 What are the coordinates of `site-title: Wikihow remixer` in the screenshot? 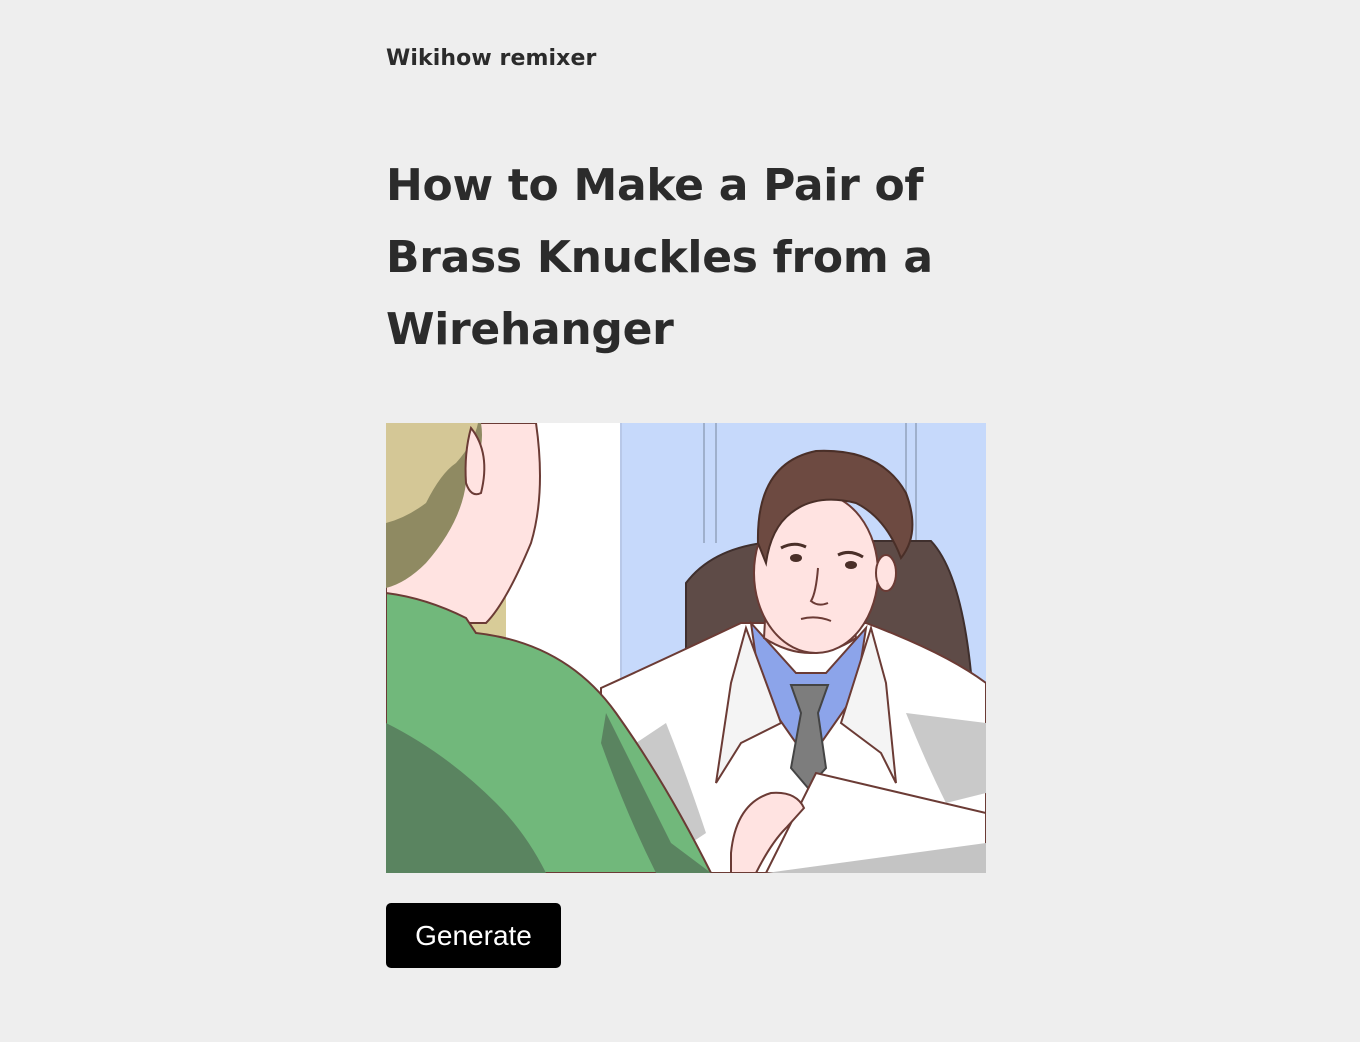 It's located at (491, 58).